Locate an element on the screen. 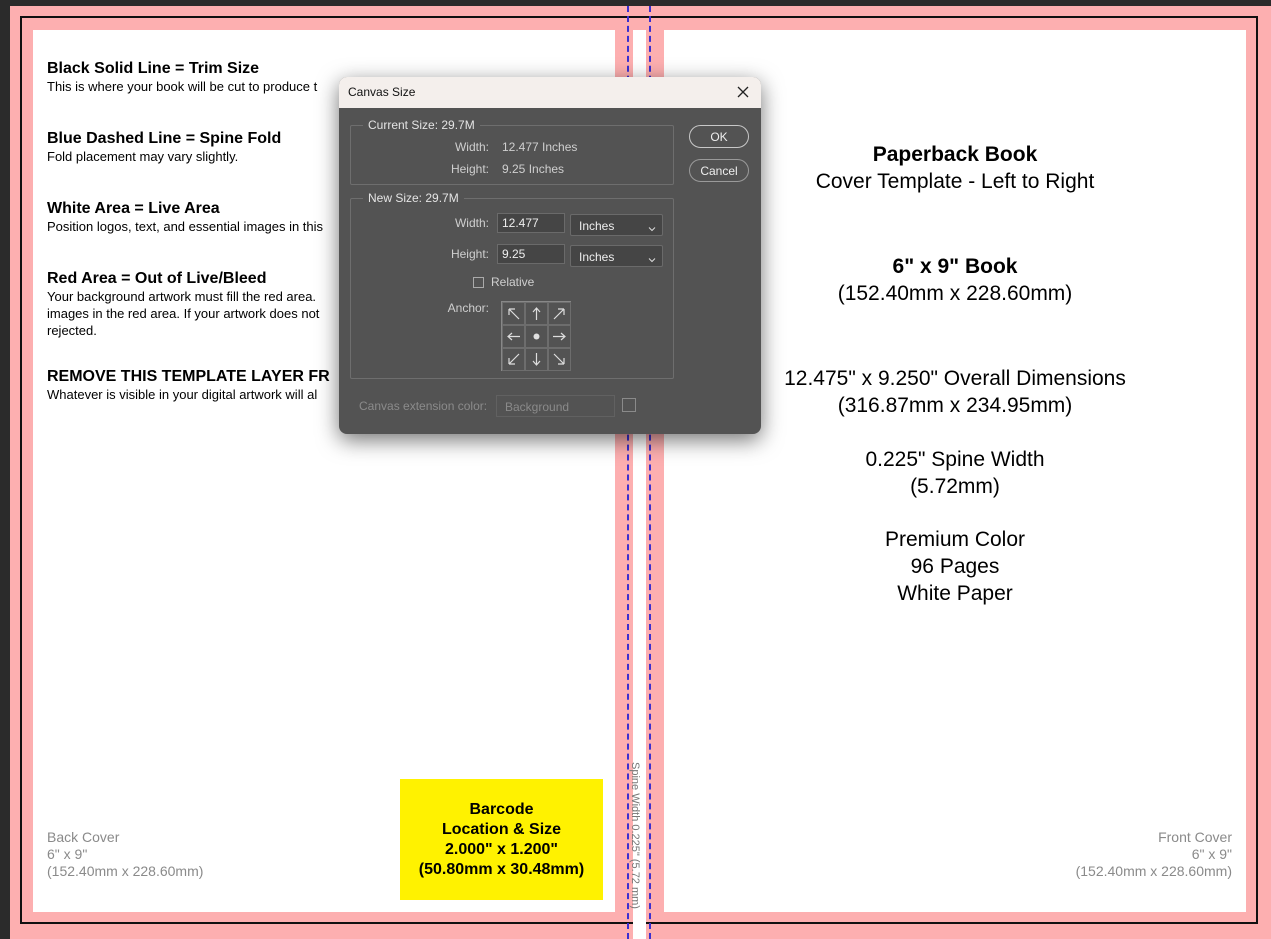 The width and height of the screenshot is (1271, 939). dialog-title: Canvas Size is located at coordinates (382, 92).